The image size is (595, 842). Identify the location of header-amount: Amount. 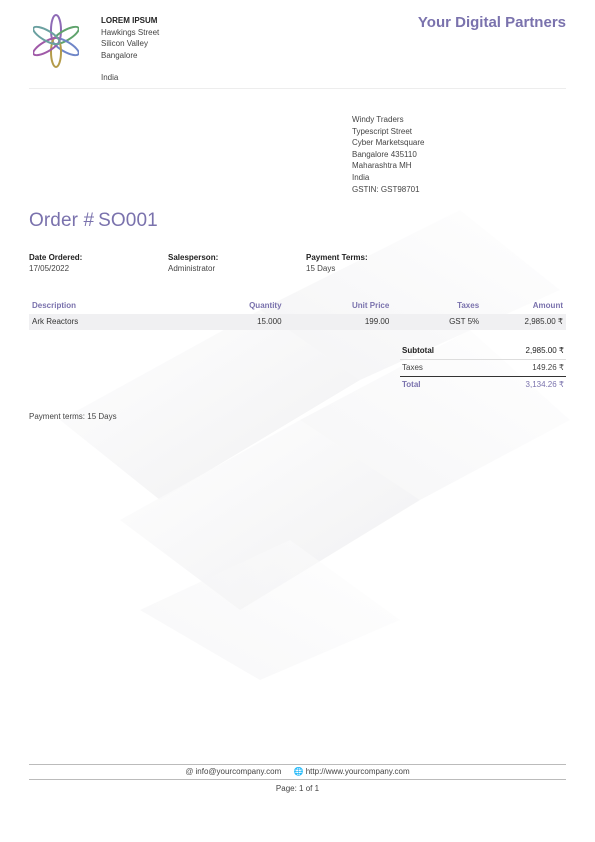
(547, 305).